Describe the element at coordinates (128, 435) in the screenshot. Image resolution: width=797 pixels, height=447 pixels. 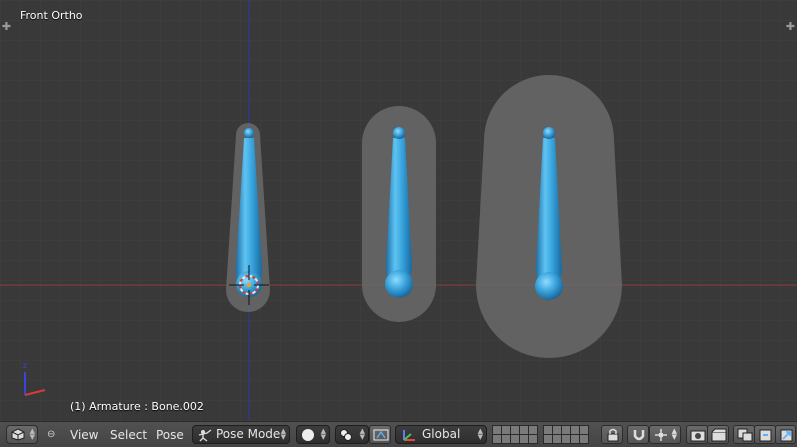
I see `menu-select: Select` at that location.